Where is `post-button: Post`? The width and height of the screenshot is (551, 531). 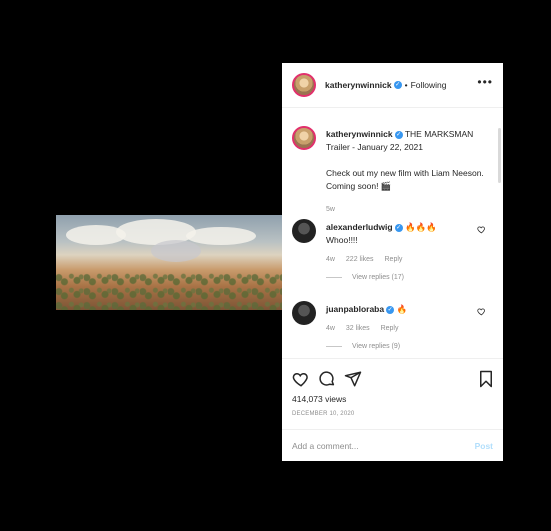 post-button: Post is located at coordinates (484, 446).